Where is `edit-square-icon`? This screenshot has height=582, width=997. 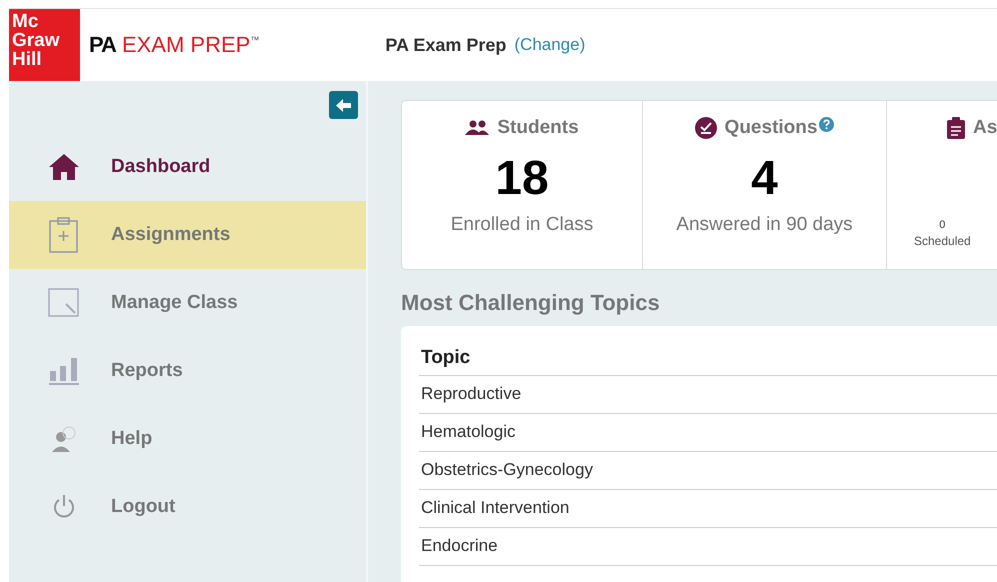
edit-square-icon is located at coordinates (64, 303).